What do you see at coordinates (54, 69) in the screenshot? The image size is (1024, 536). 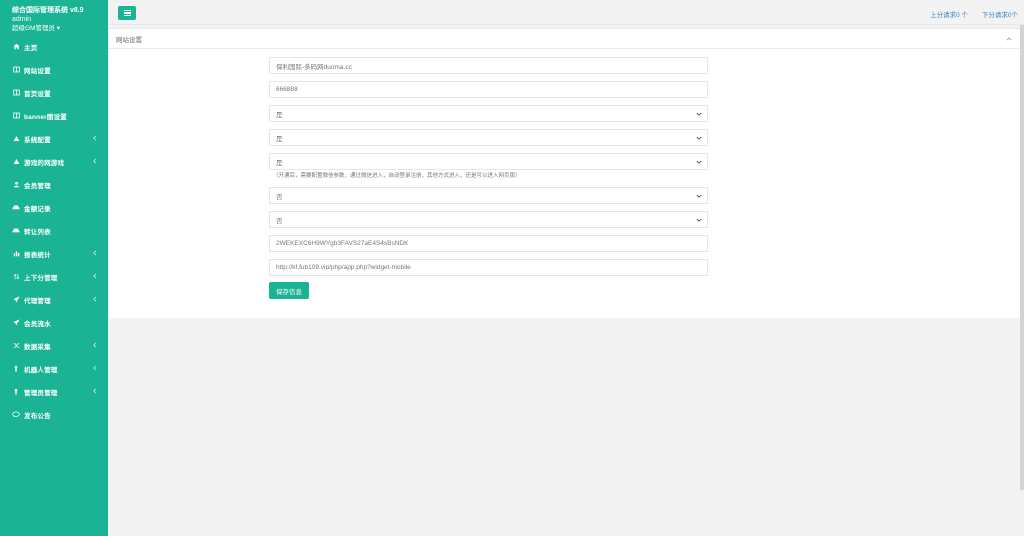 I see `sidebar-item-2: 网站设置` at bounding box center [54, 69].